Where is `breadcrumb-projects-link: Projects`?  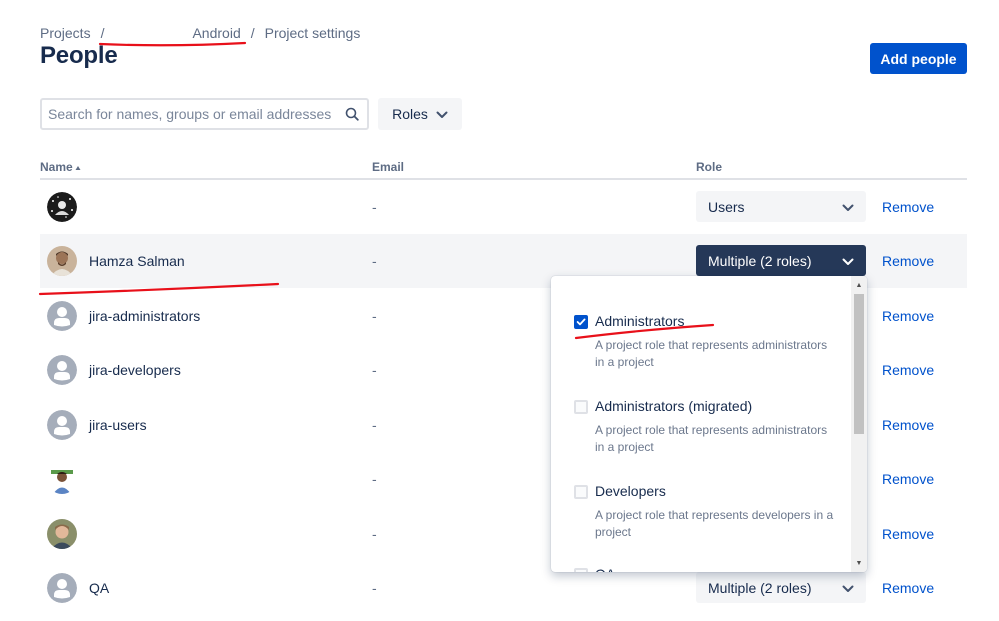 breadcrumb-projects-link: Projects is located at coordinates (65, 33).